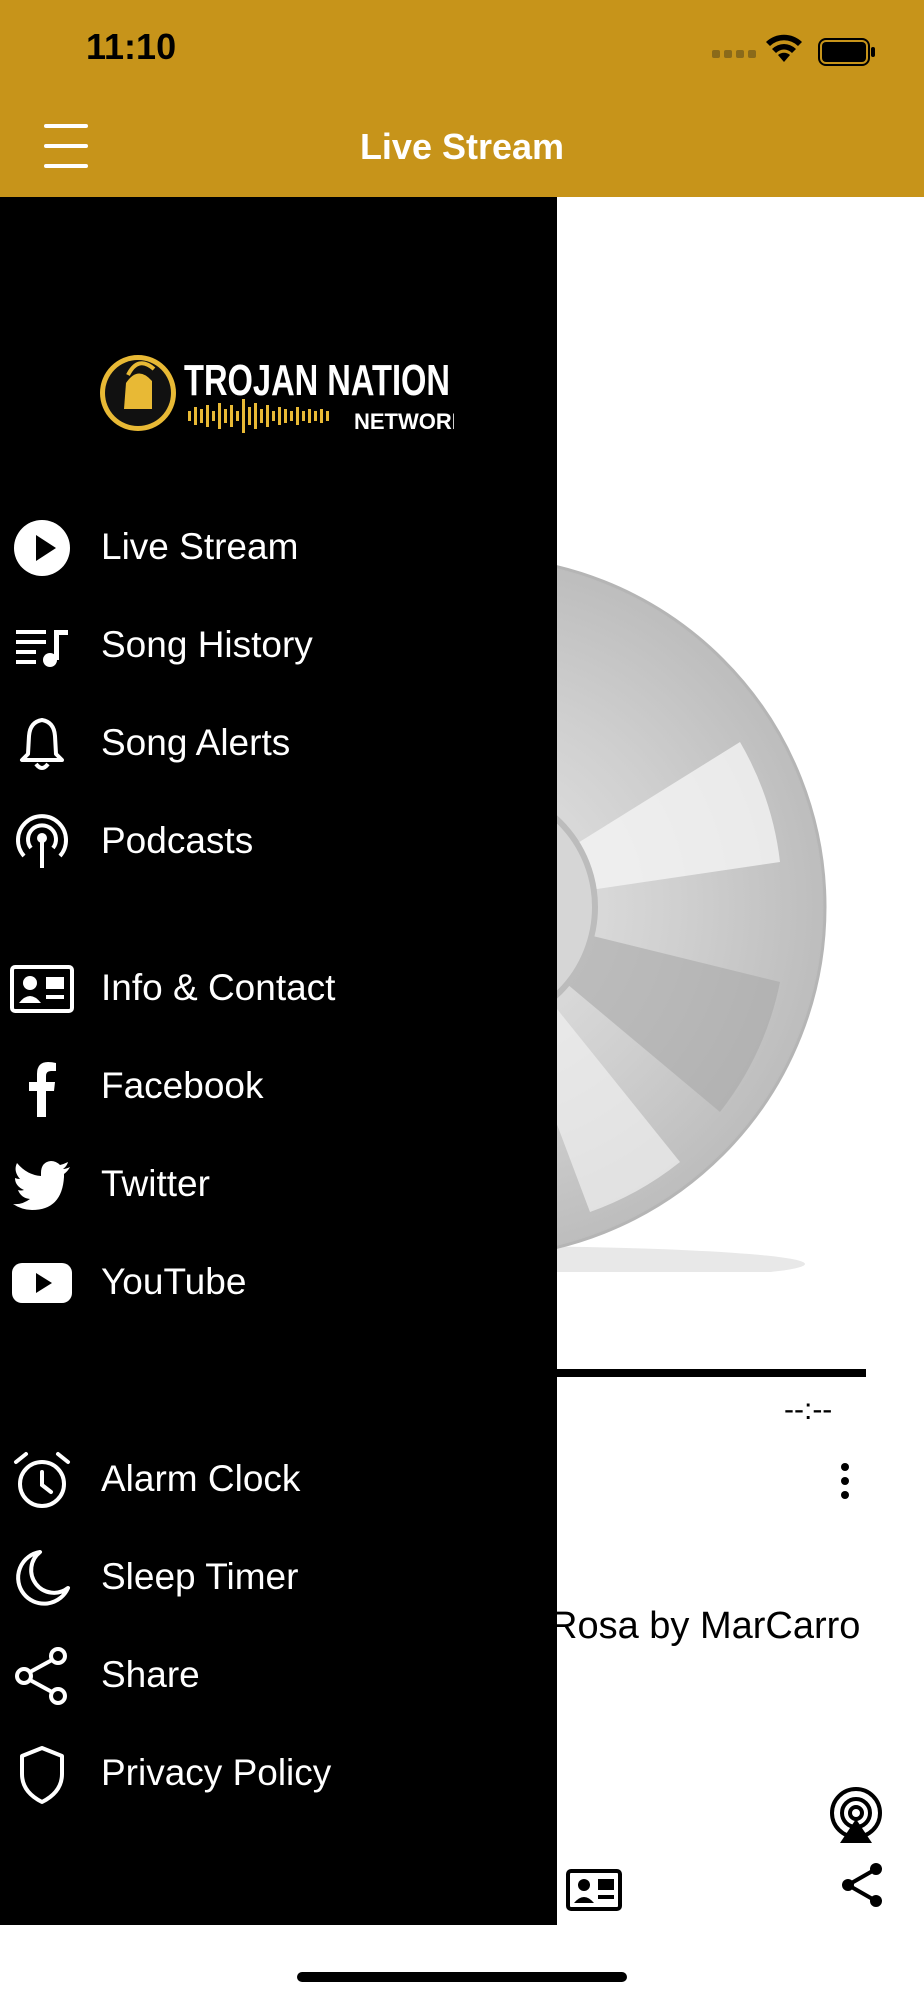 This screenshot has width=924, height=2000. What do you see at coordinates (174, 1281) in the screenshot?
I see `menu-item-label: YouTube` at bounding box center [174, 1281].